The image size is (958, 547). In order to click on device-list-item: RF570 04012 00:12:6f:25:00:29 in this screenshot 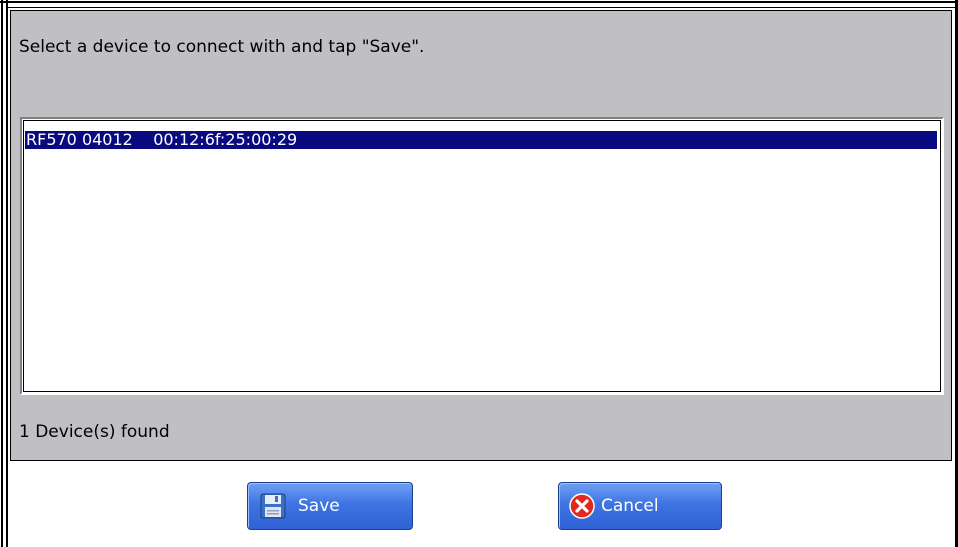, I will do `click(481, 140)`.